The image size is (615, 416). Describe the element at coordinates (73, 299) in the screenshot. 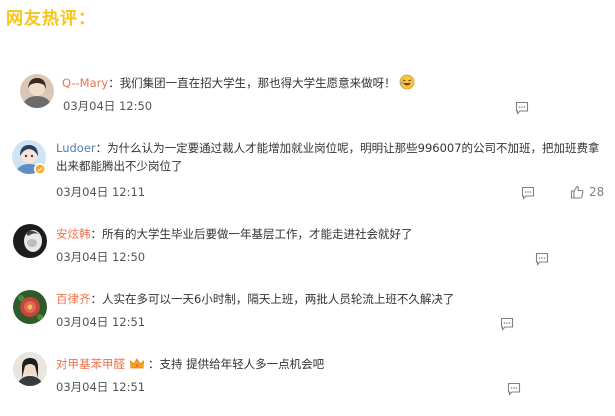

I see `username-link: 百律齐` at that location.